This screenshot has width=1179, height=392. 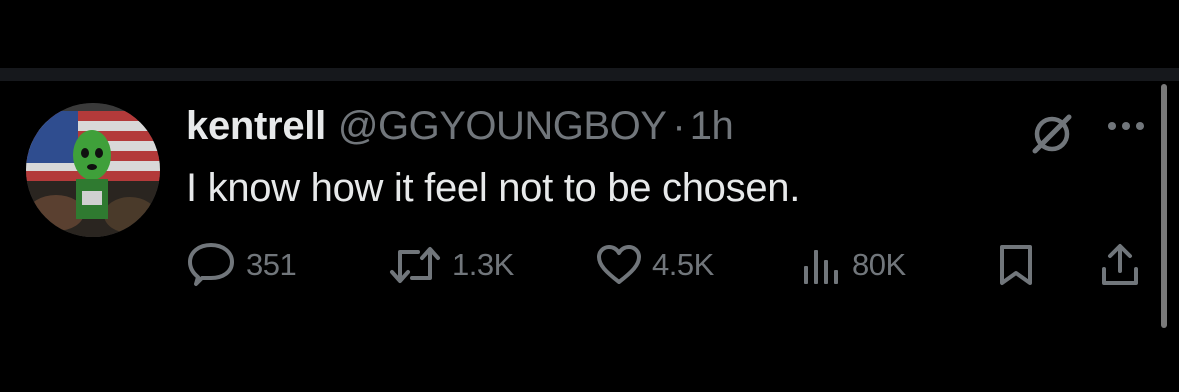 I want to click on reply-count: 351, so click(x=271, y=264).